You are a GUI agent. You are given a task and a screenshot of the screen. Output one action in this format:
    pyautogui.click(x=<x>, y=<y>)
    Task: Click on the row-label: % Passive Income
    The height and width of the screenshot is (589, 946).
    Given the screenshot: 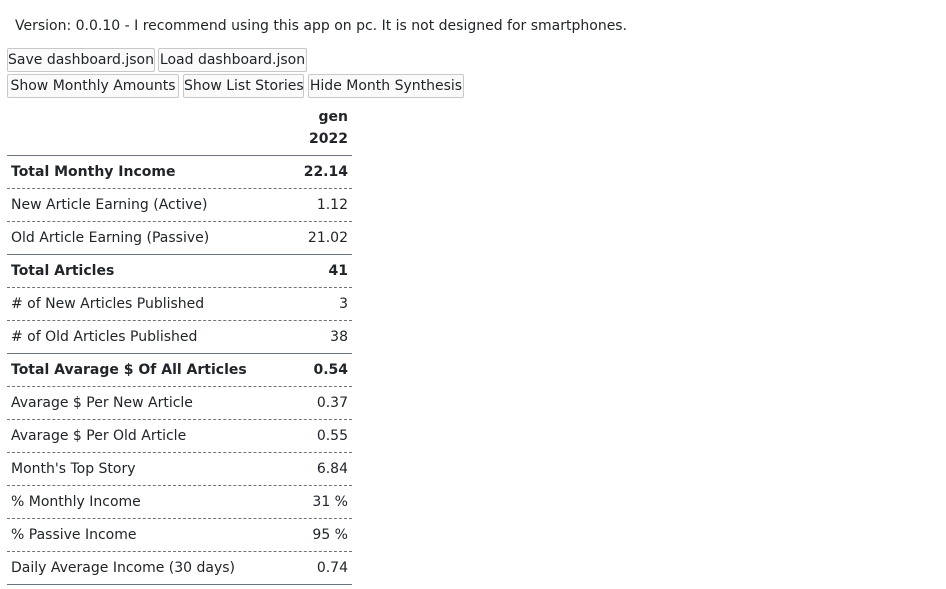 What is the action you would take?
    pyautogui.click(x=74, y=535)
    